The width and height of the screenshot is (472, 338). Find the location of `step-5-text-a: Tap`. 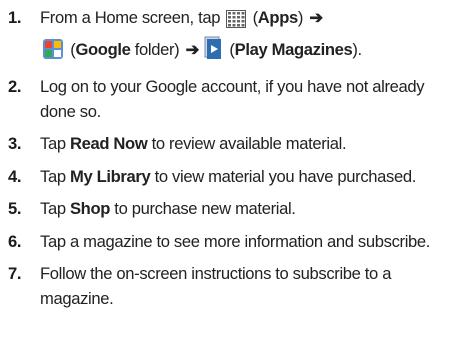

step-5-text-a: Tap is located at coordinates (55, 208).